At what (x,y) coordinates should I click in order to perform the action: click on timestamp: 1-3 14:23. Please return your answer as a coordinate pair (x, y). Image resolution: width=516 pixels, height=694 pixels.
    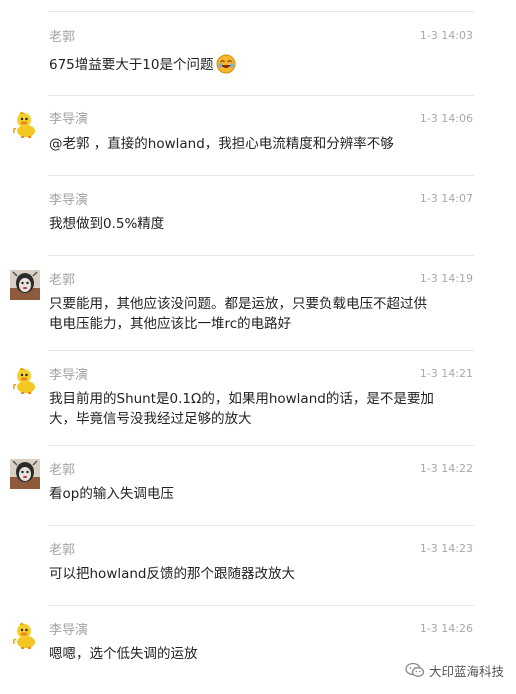
    Looking at the image, I should click on (446, 548).